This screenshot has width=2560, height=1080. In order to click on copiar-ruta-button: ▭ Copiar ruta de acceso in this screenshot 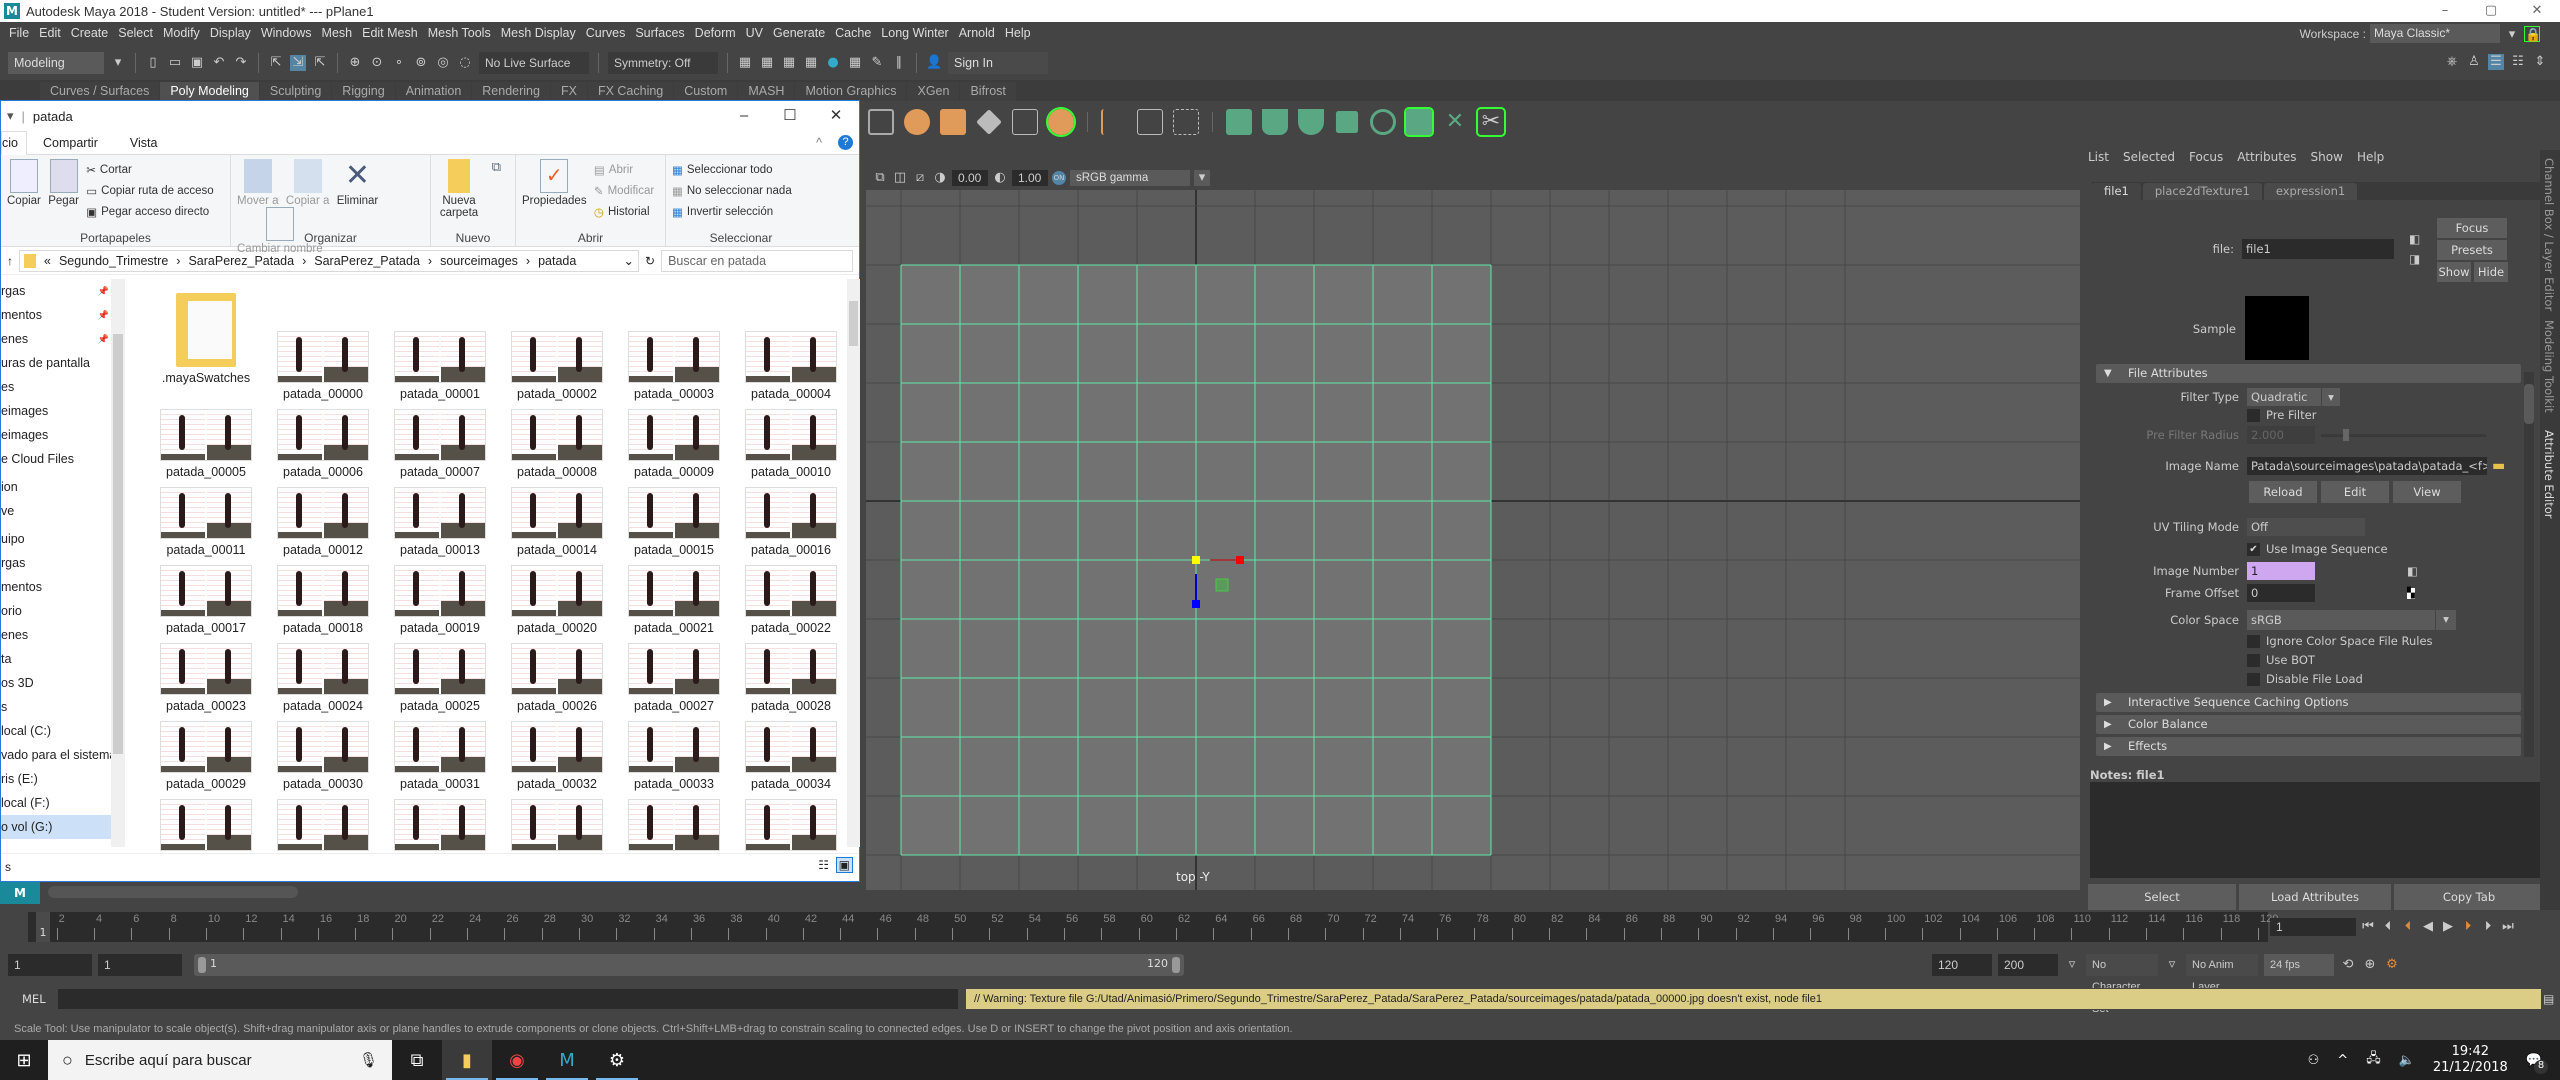, I will do `click(149, 190)`.